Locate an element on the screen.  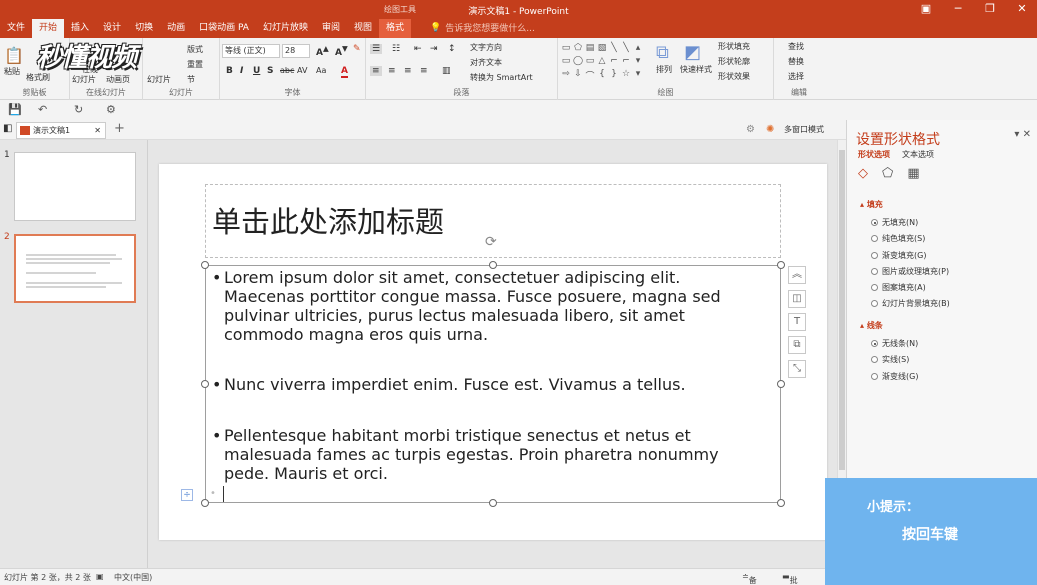
align-left-icon: ≡ is located at coordinates (376, 71).